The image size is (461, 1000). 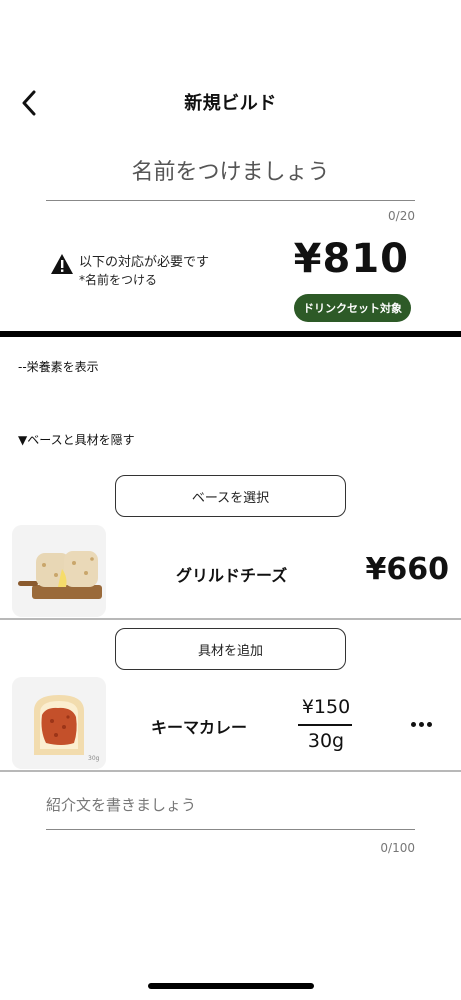 What do you see at coordinates (62, 264) in the screenshot?
I see `warning-icon` at bounding box center [62, 264].